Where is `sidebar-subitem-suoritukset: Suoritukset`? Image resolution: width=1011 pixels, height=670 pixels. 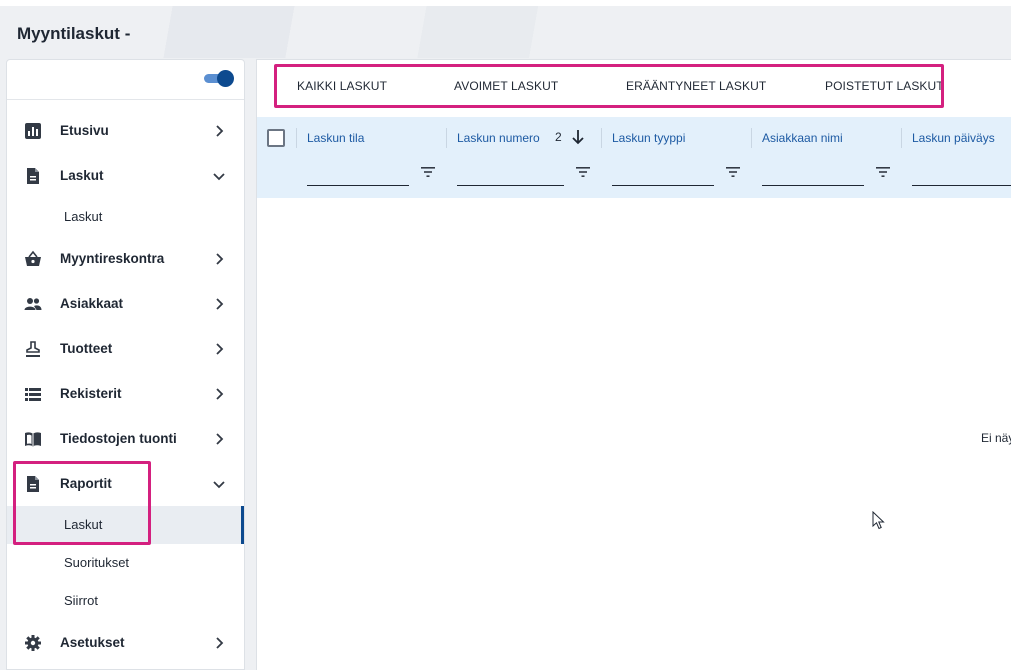
sidebar-subitem-suoritukset: Suoritukset is located at coordinates (125, 563).